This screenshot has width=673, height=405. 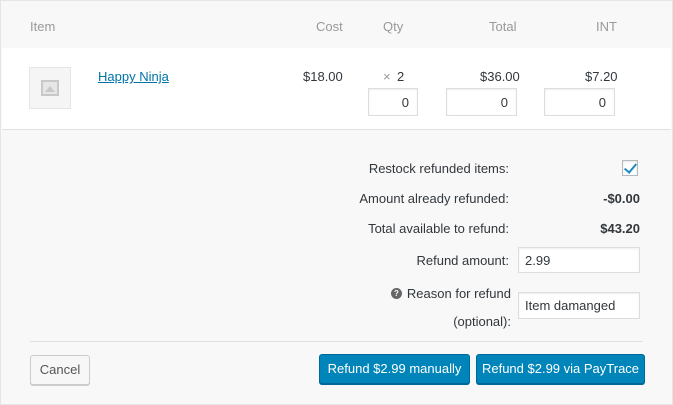 I want to click on header-qty: Qty, so click(x=393, y=26).